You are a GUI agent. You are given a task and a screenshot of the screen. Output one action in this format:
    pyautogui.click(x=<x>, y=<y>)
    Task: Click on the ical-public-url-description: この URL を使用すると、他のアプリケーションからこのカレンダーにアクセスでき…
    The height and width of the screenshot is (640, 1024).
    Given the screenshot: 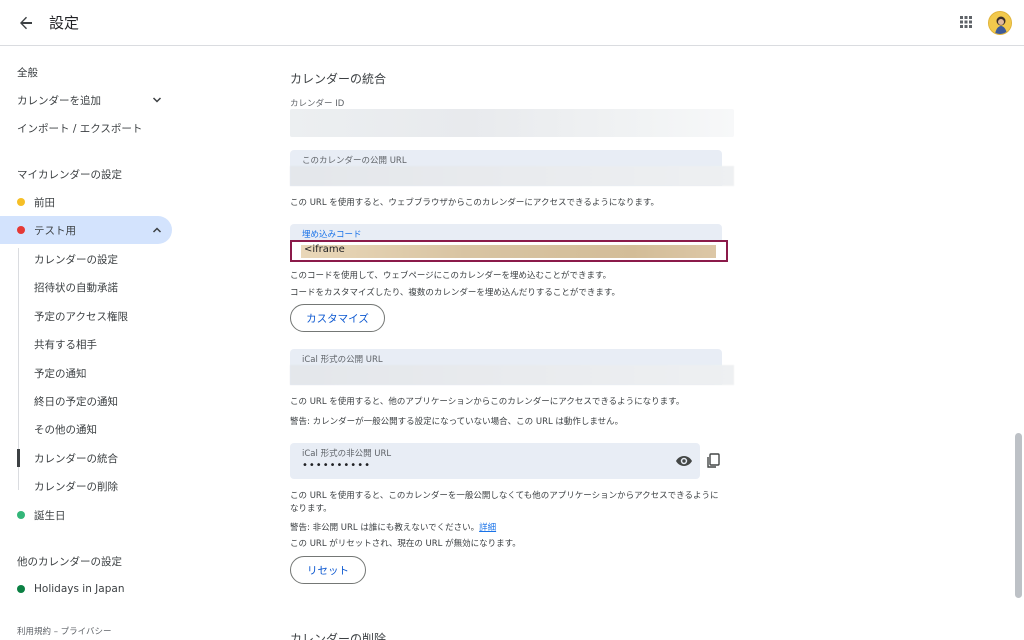 What is the action you would take?
    pyautogui.click(x=487, y=402)
    